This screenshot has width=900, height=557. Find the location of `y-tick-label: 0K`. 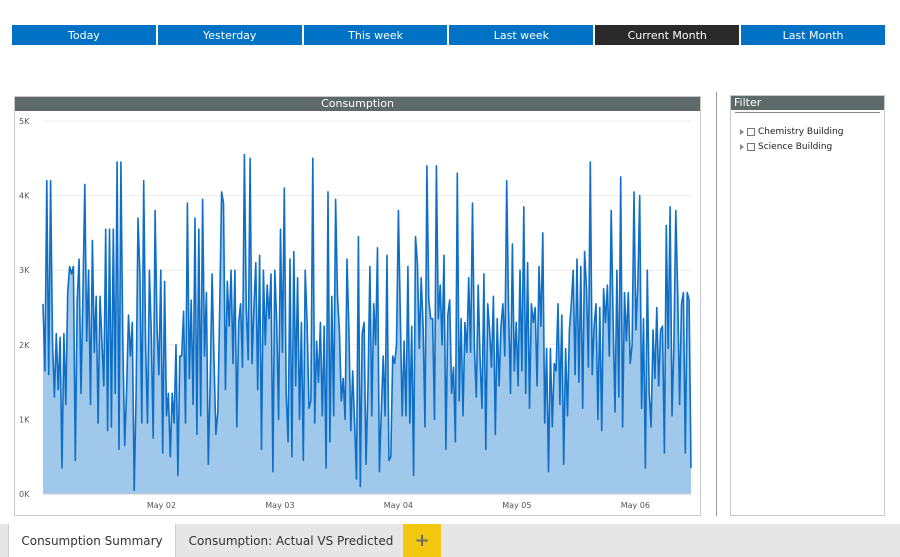

y-tick-label: 0K is located at coordinates (24, 494).